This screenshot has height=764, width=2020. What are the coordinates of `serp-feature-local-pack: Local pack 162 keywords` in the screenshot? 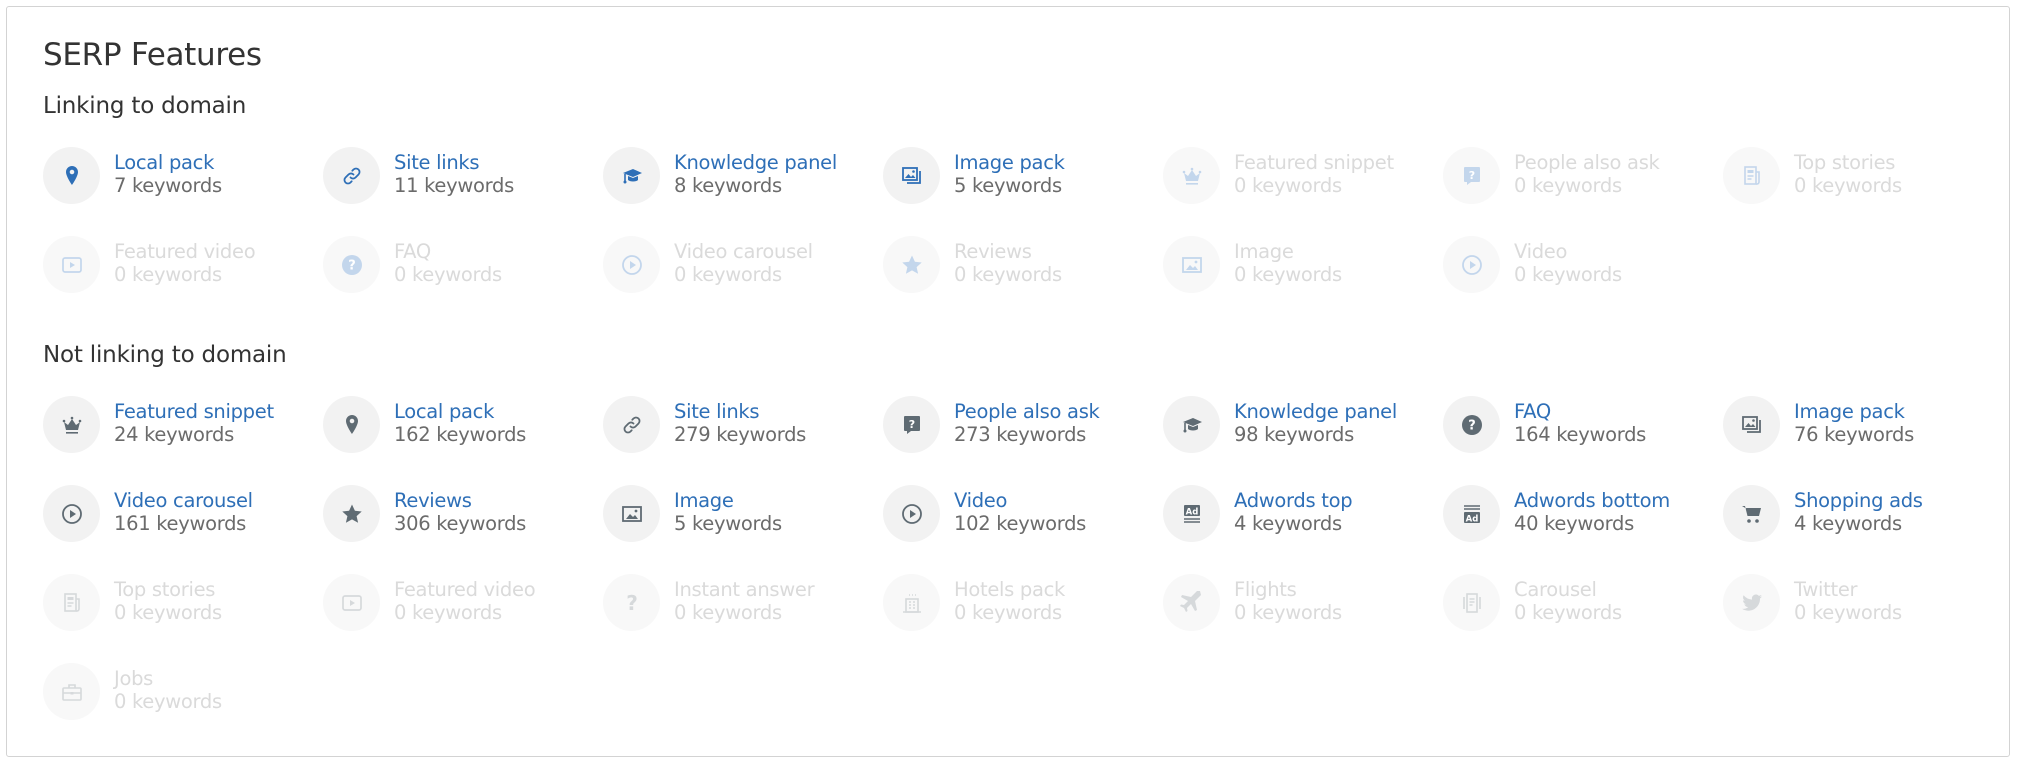 It's located at (458, 425).